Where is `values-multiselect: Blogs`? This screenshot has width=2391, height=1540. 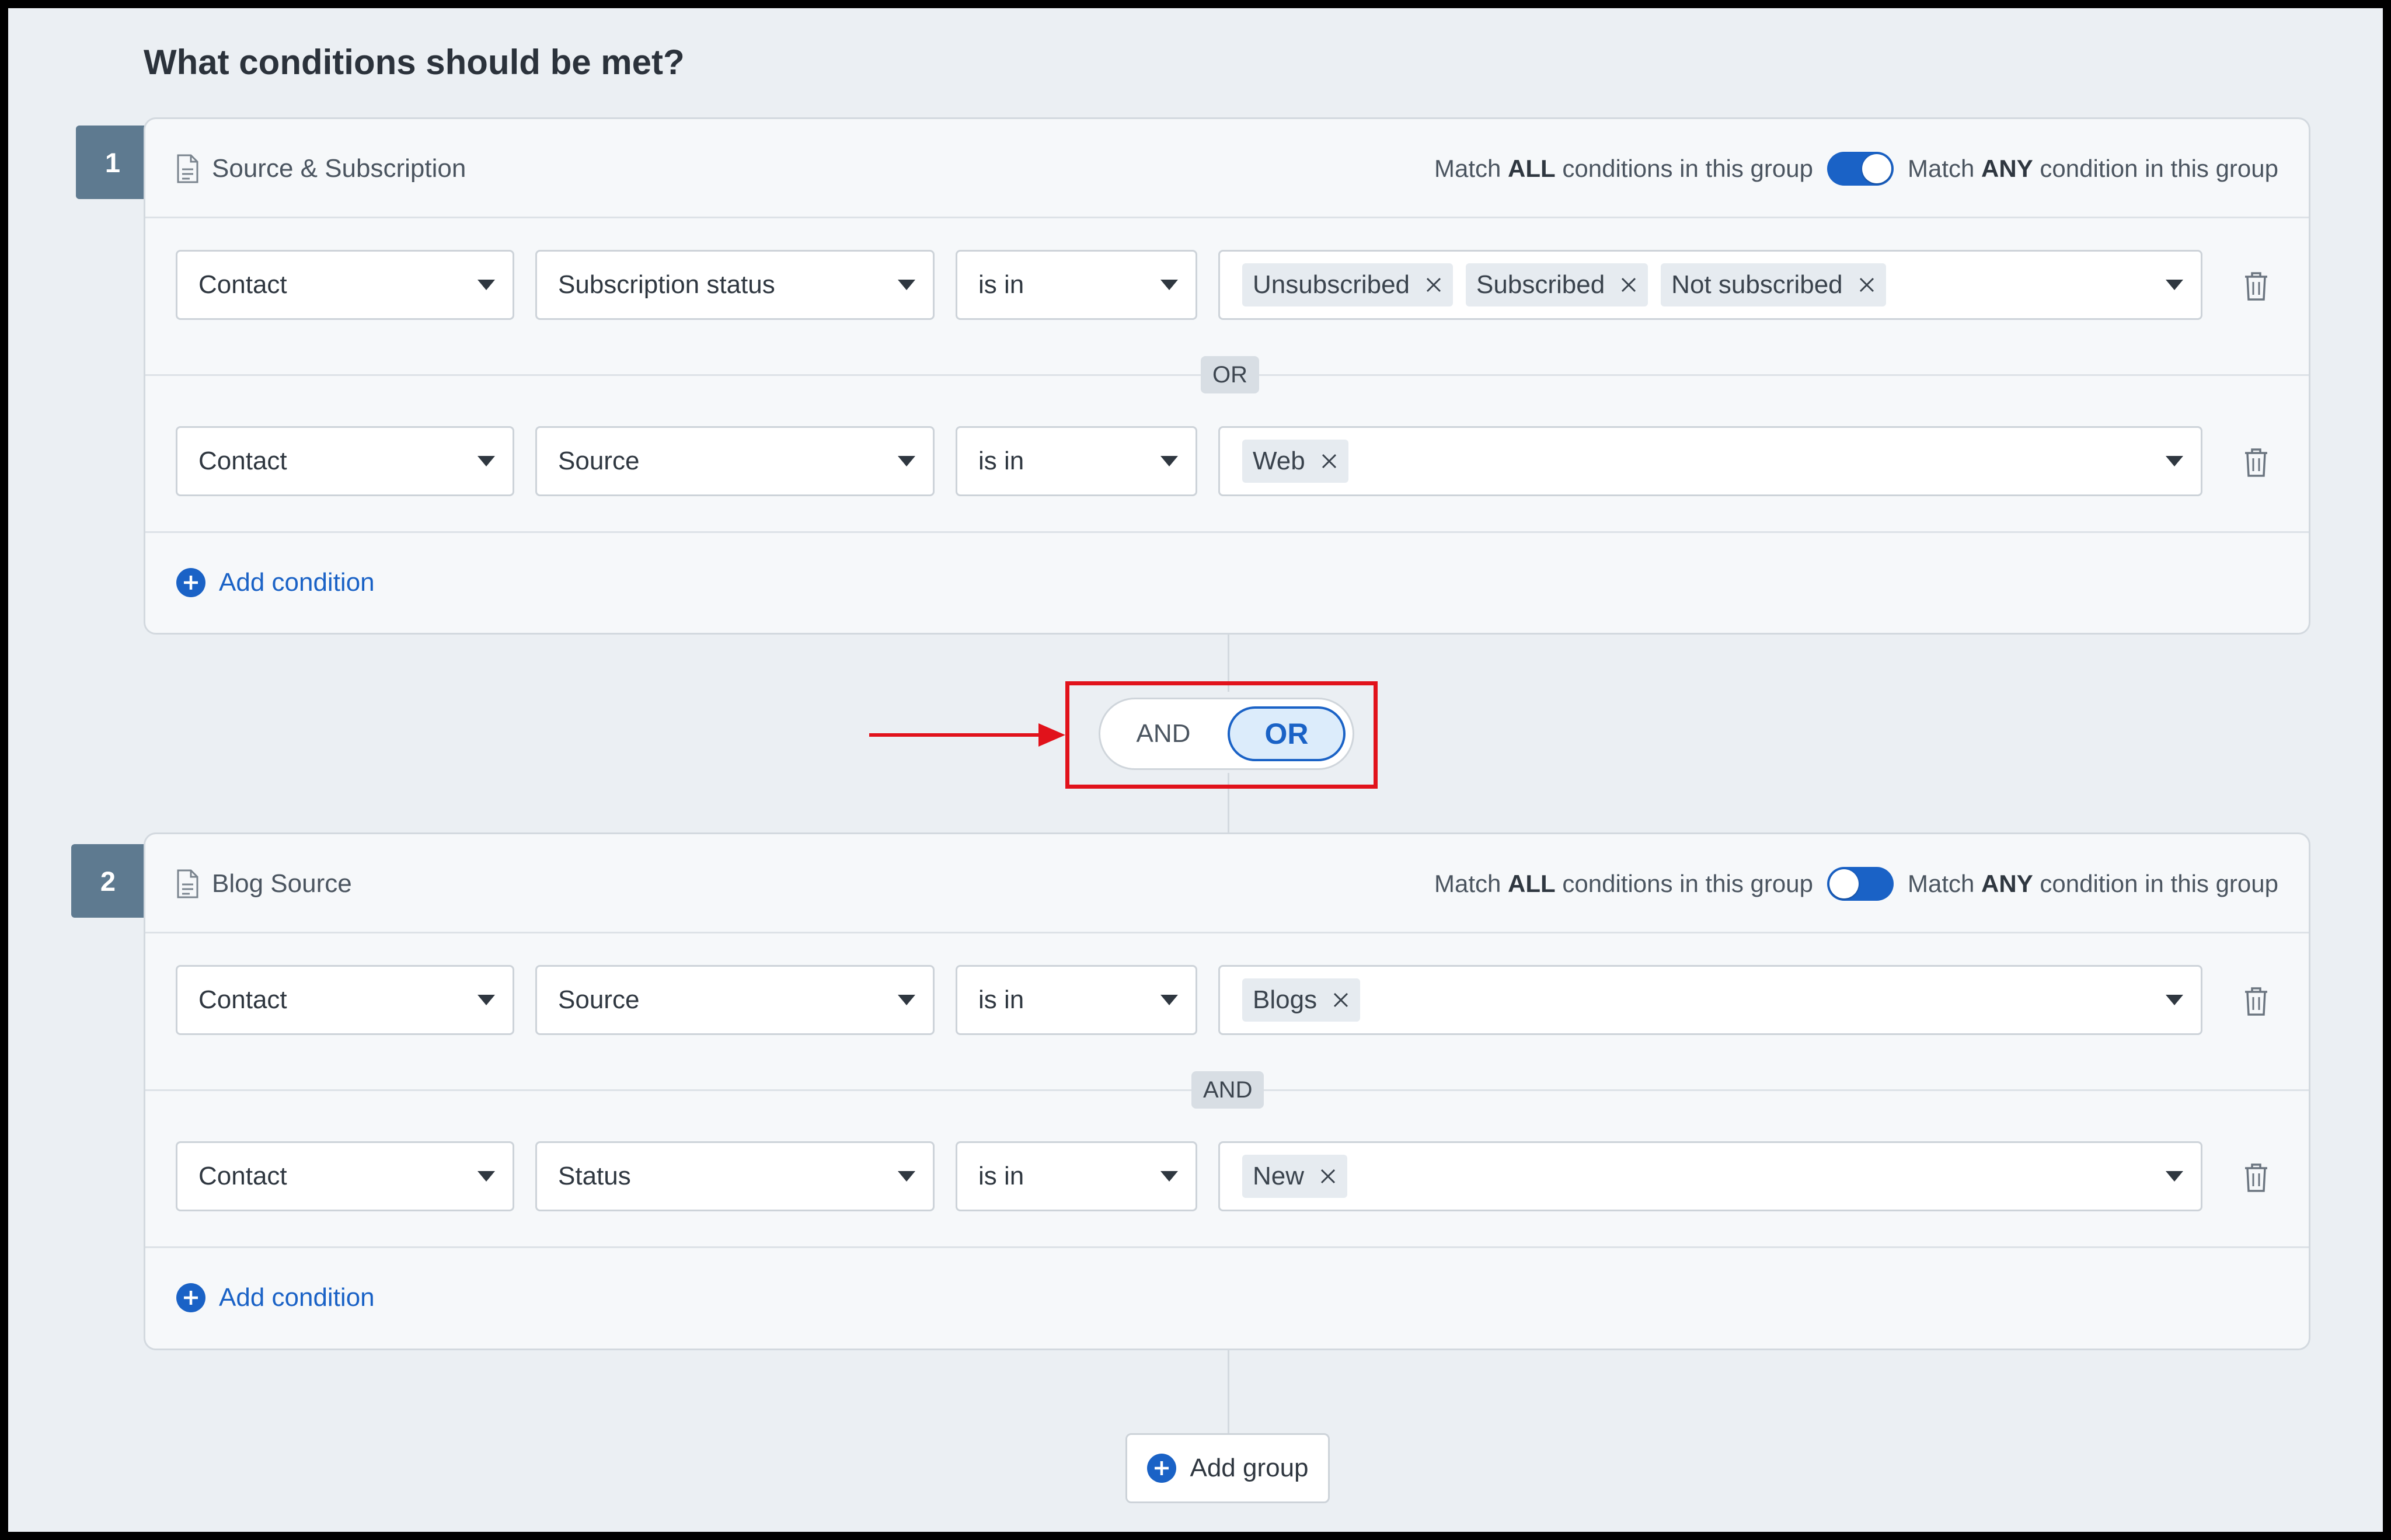
values-multiselect: Blogs is located at coordinates (1710, 1000).